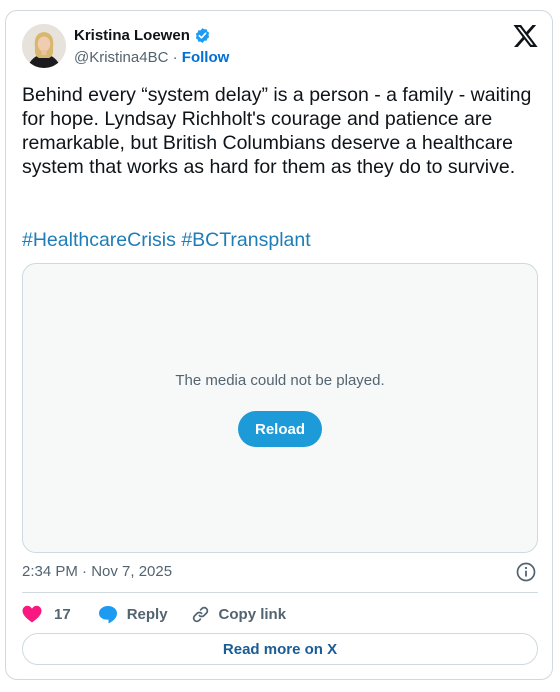  Describe the element at coordinates (245, 240) in the screenshot. I see `hashtag-link: #BCTransplant` at that location.